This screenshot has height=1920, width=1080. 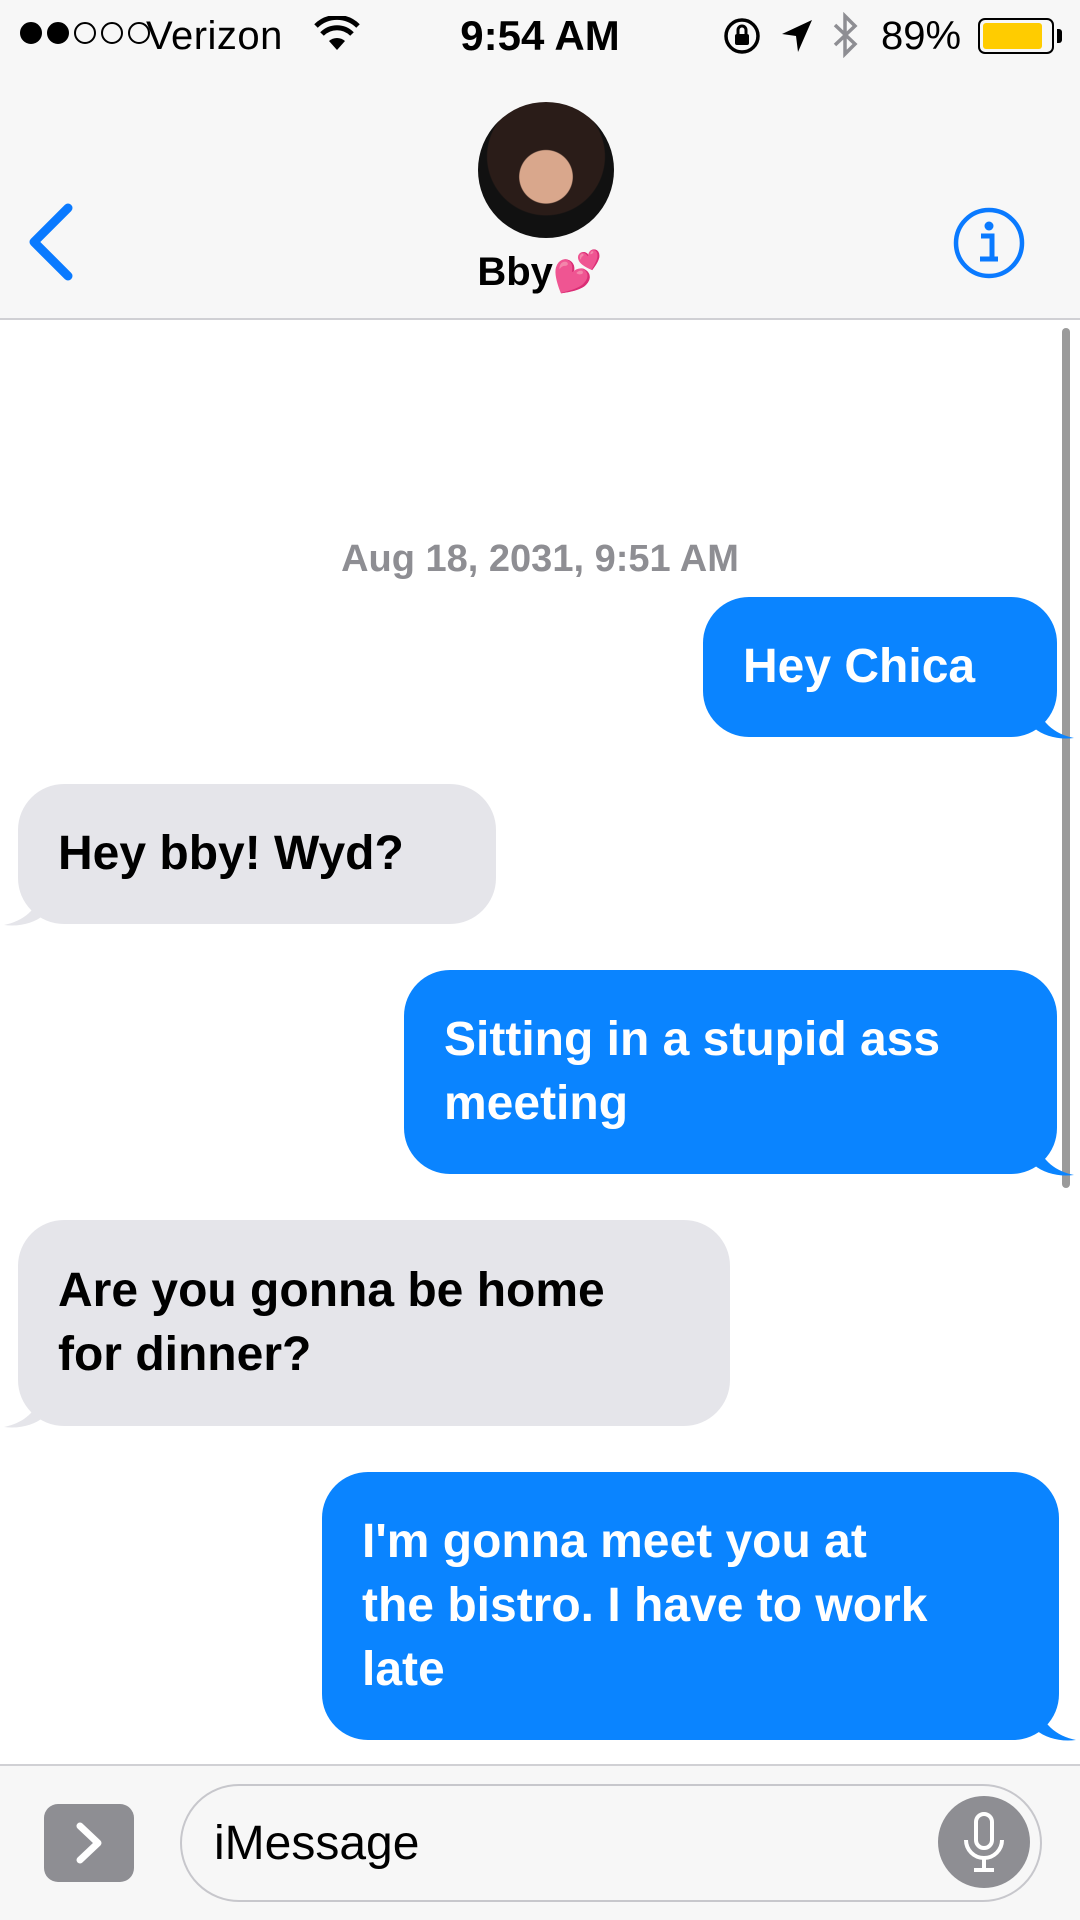 I want to click on dictation-button, so click(x=984, y=1842).